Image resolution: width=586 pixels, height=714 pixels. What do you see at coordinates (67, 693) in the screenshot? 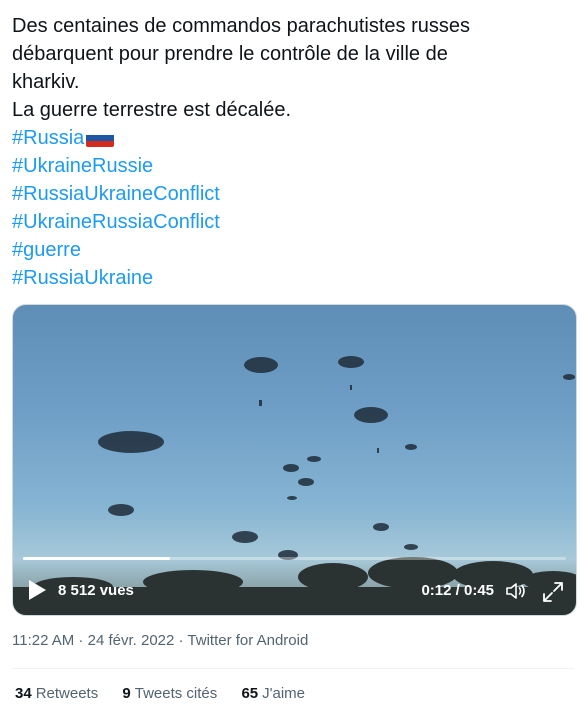
I see `retweets-label: Retweets` at bounding box center [67, 693].